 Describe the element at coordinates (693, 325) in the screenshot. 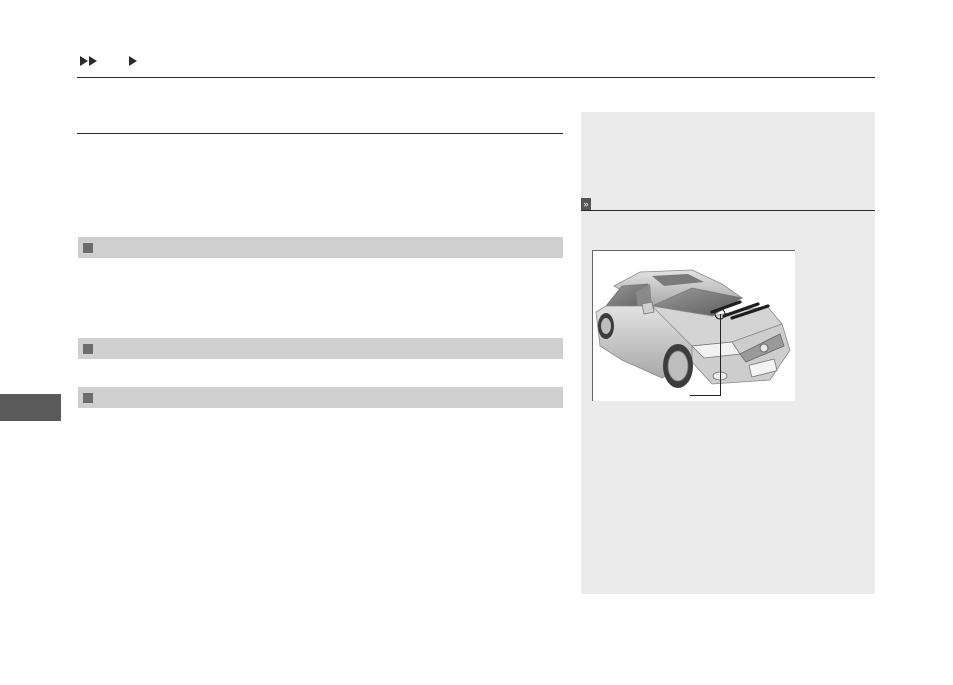

I see `car-illustration` at that location.